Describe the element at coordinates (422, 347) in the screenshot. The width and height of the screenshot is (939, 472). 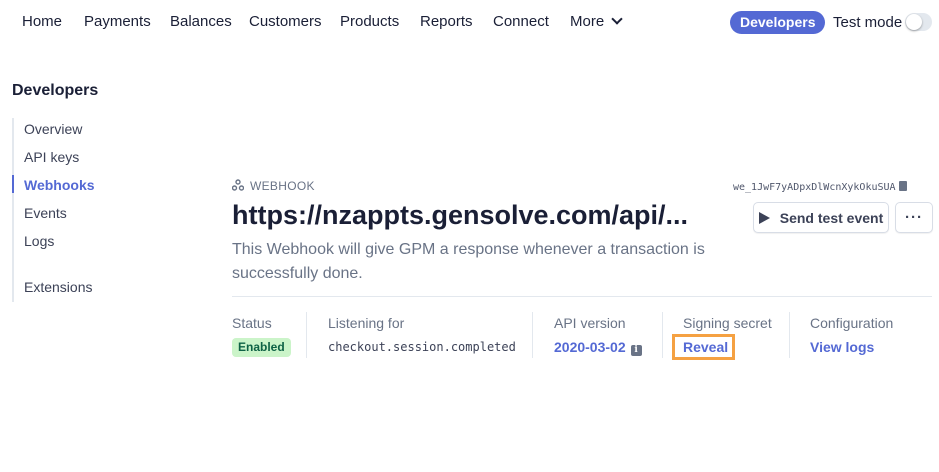
I see `listening-for-value: checkout.session.completed` at that location.